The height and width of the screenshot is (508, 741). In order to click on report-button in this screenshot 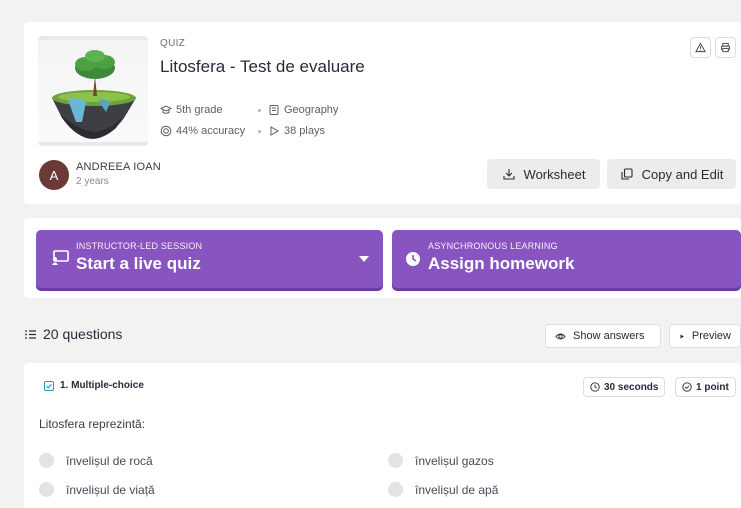, I will do `click(700, 47)`.